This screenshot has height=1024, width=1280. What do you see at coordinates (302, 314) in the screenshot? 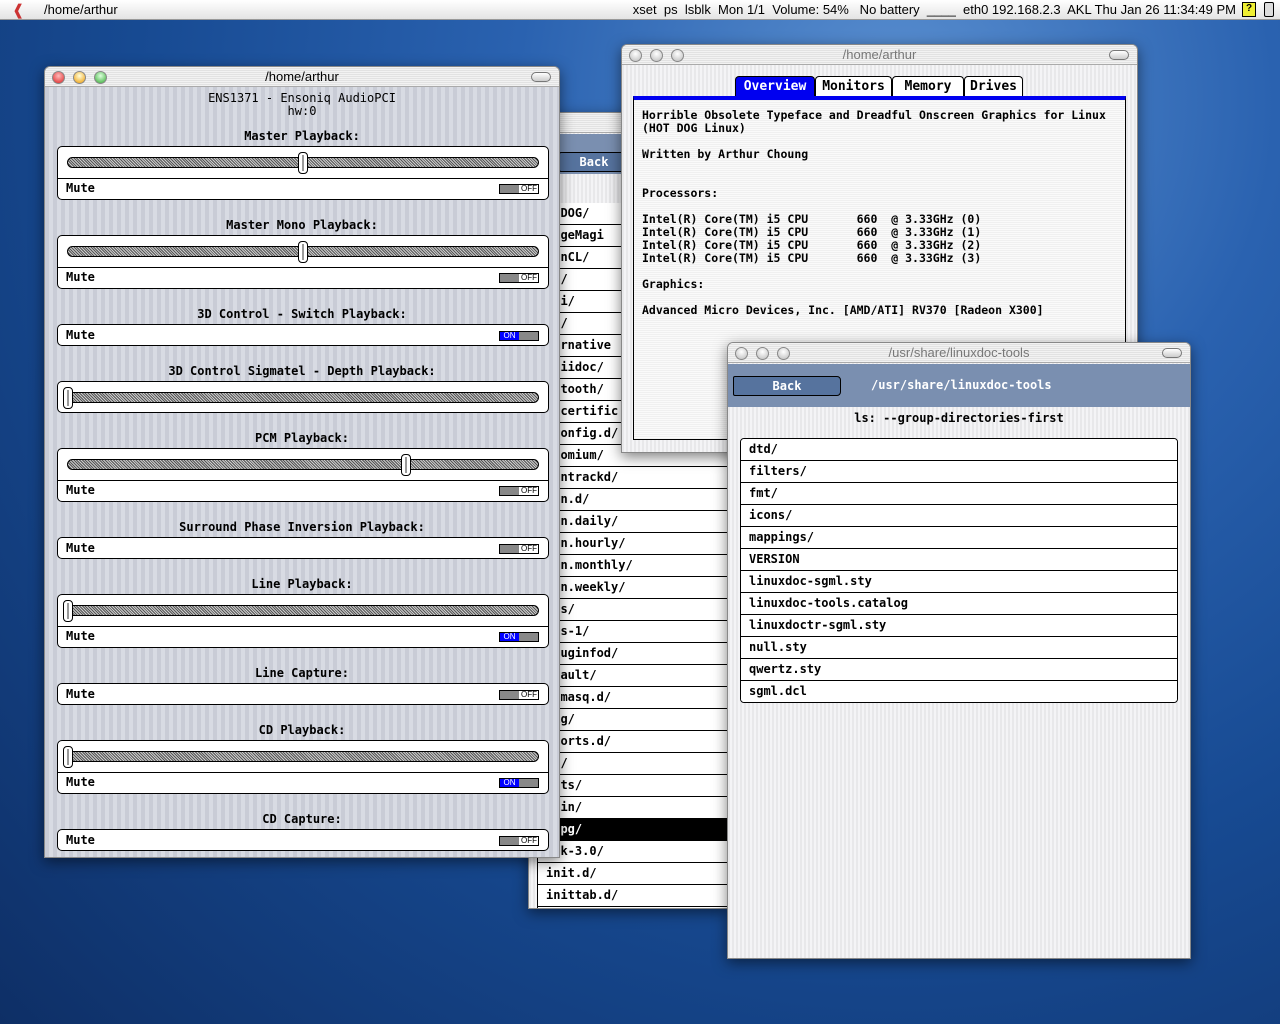
I see `control-label: 3D Control - Switch Playback:` at bounding box center [302, 314].